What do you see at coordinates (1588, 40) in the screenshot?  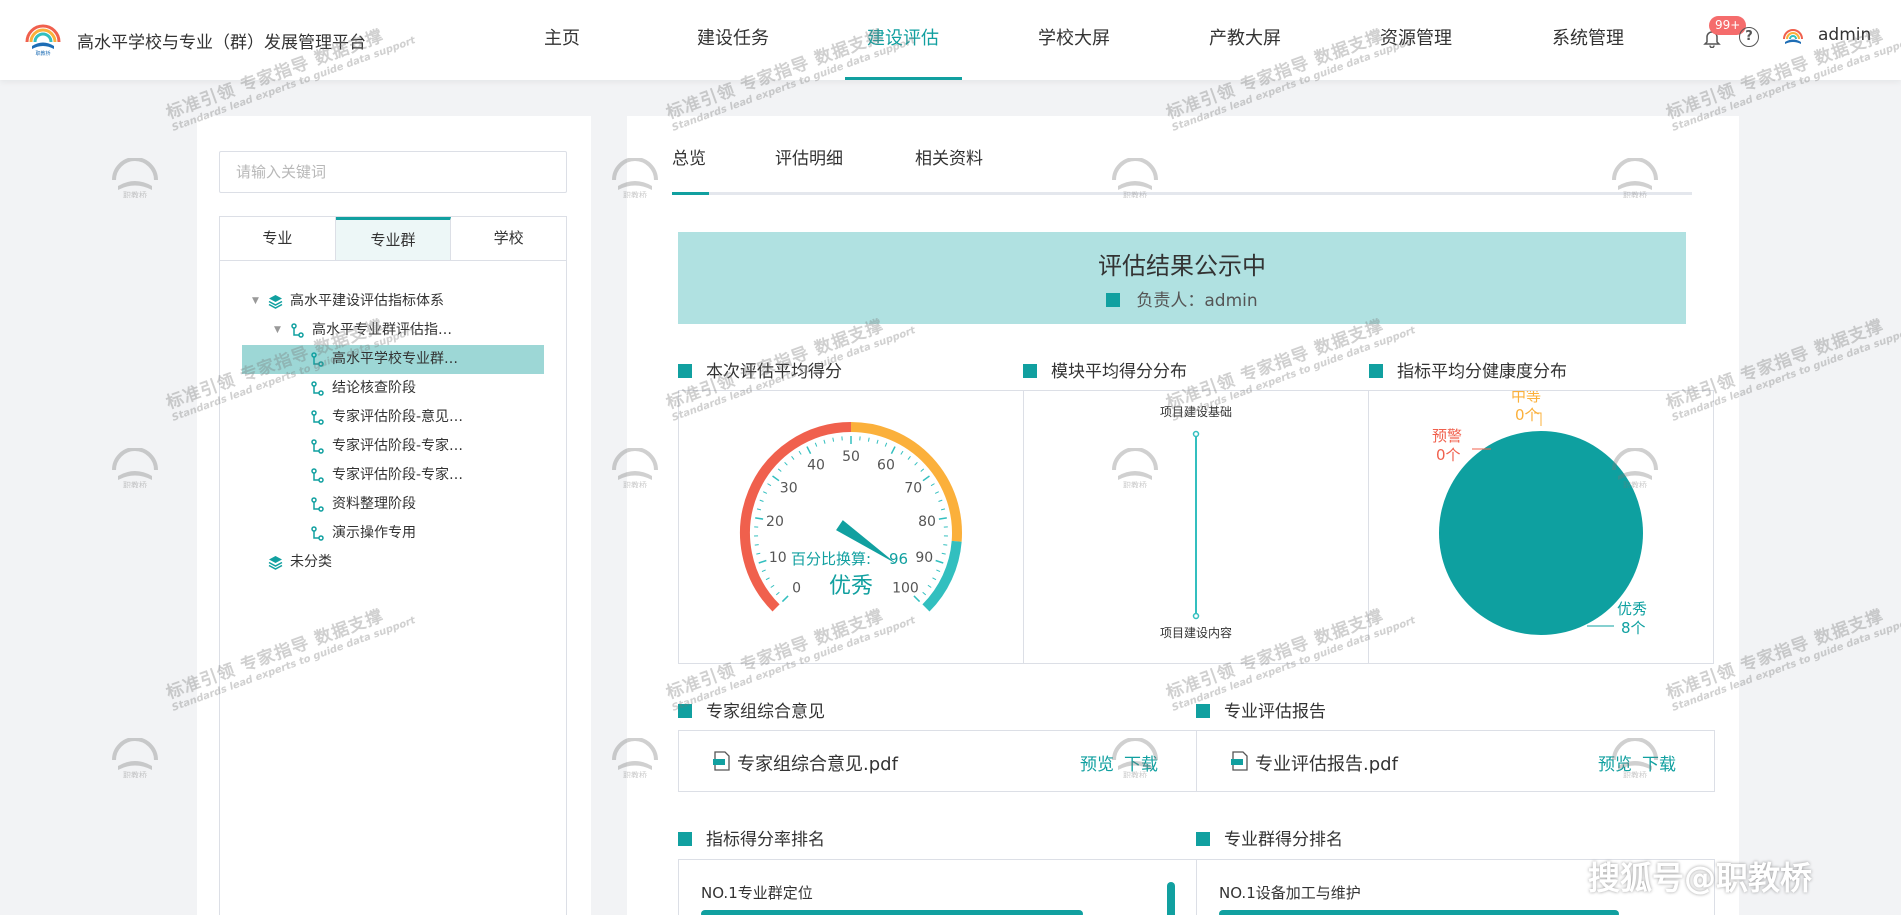 I see `nav-system: 系统管理` at bounding box center [1588, 40].